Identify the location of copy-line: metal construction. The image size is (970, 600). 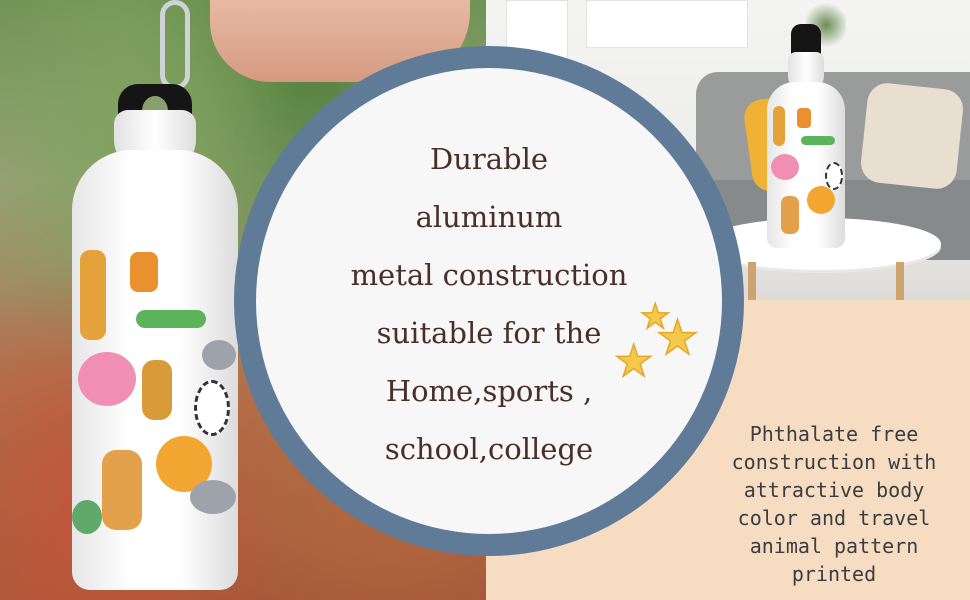
(489, 275).